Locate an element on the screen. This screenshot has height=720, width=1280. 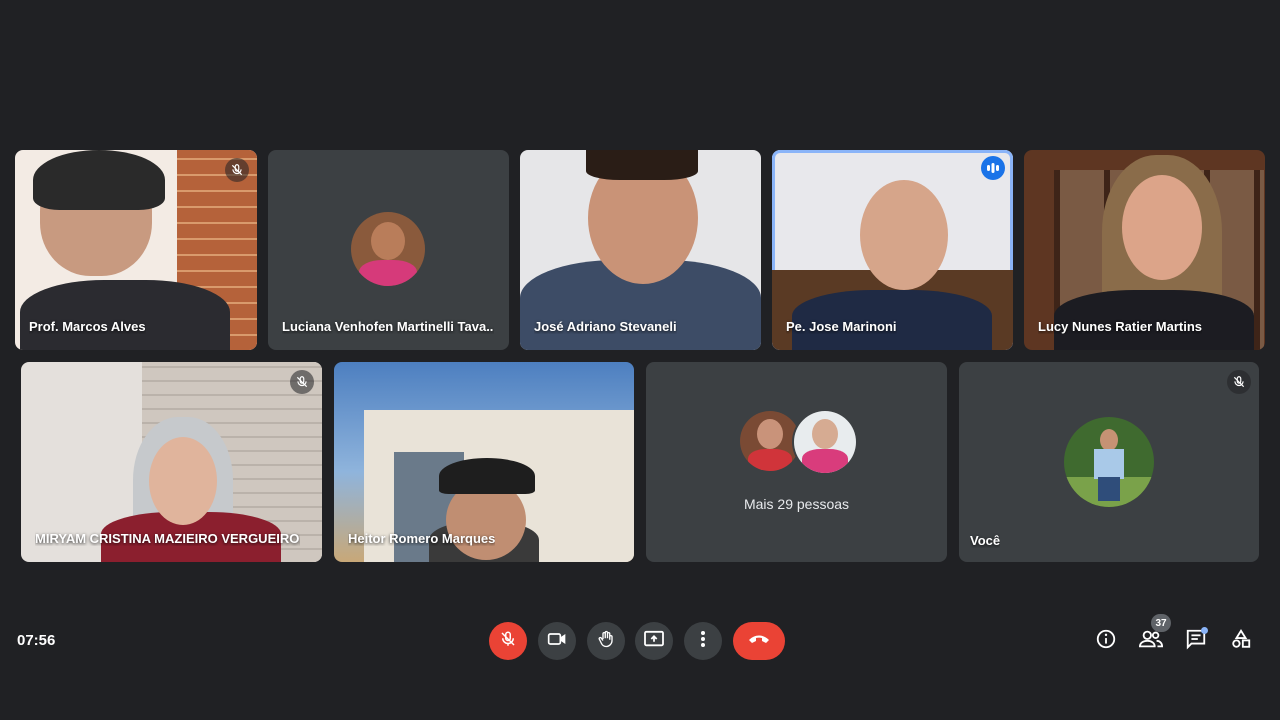
participant-tile-marcos: Prof. Marcos Alves is located at coordinates (136, 250).